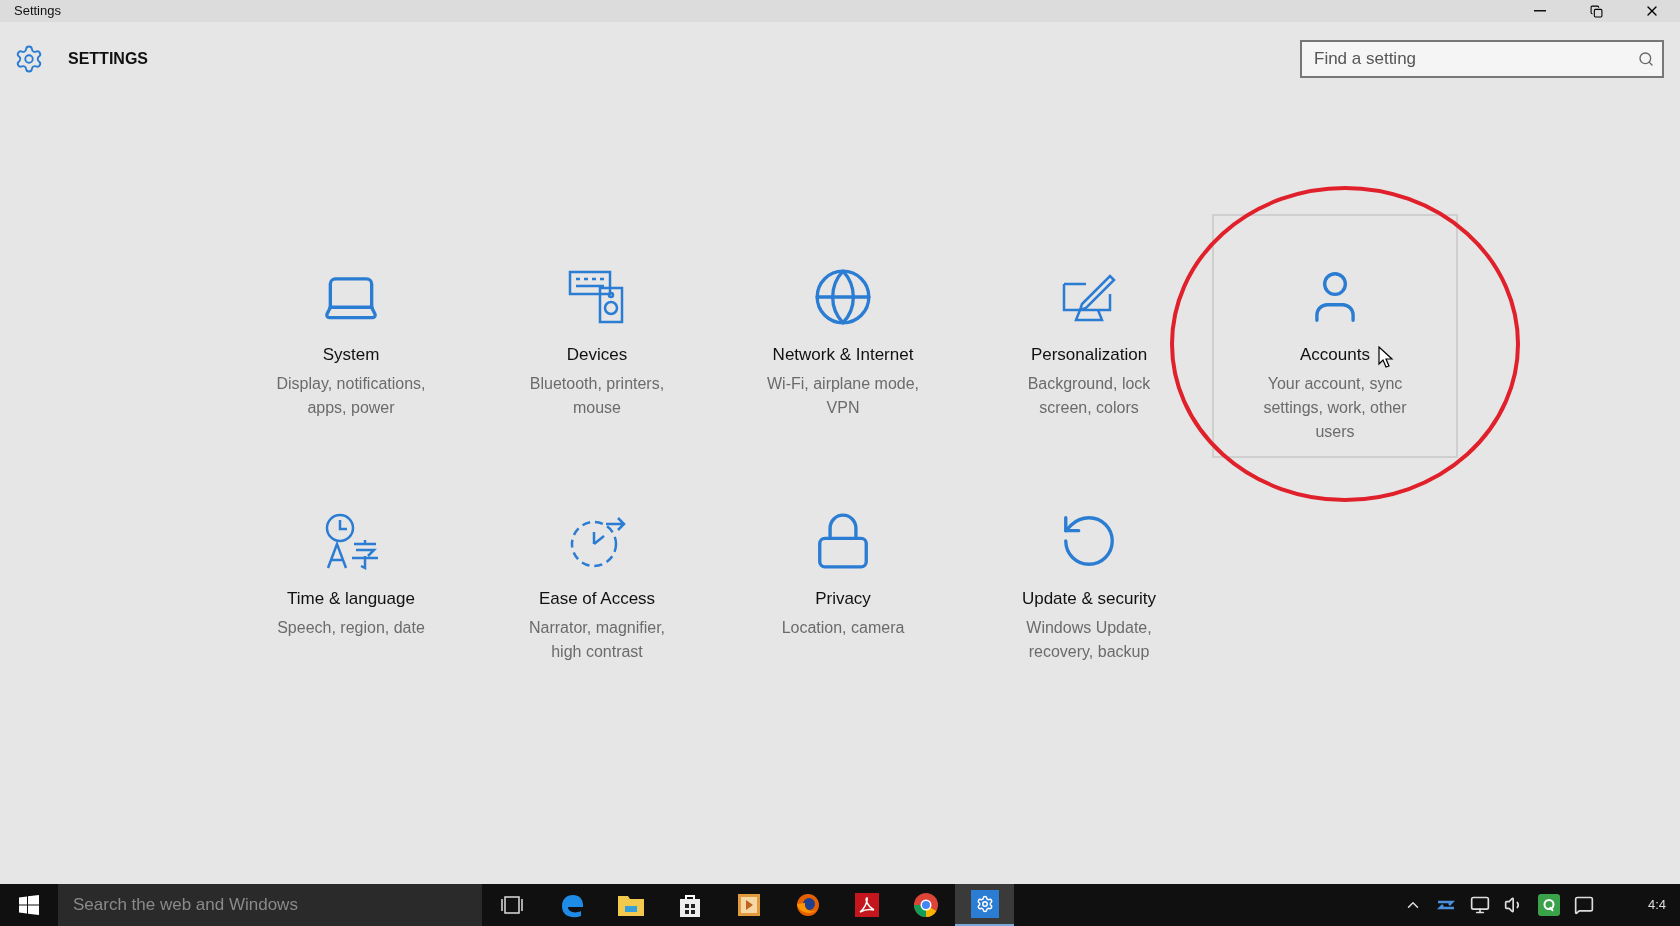  I want to click on category-tile: Time & language Speech, region, date, so click(351, 580).